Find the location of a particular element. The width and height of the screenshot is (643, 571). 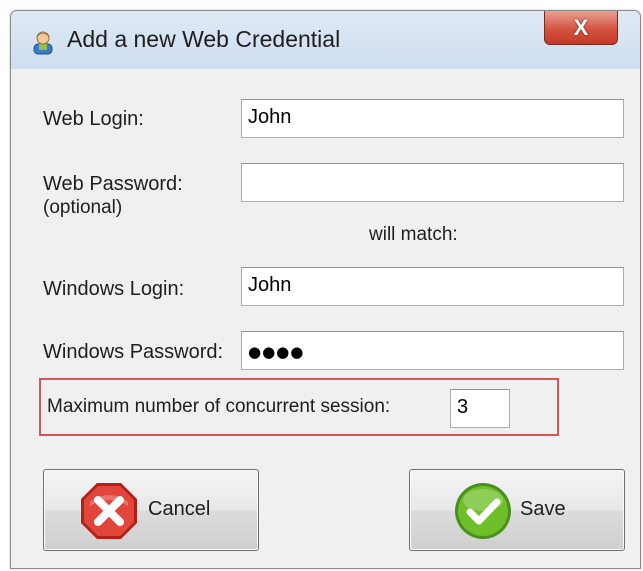

windows-login-input: John is located at coordinates (432, 286).